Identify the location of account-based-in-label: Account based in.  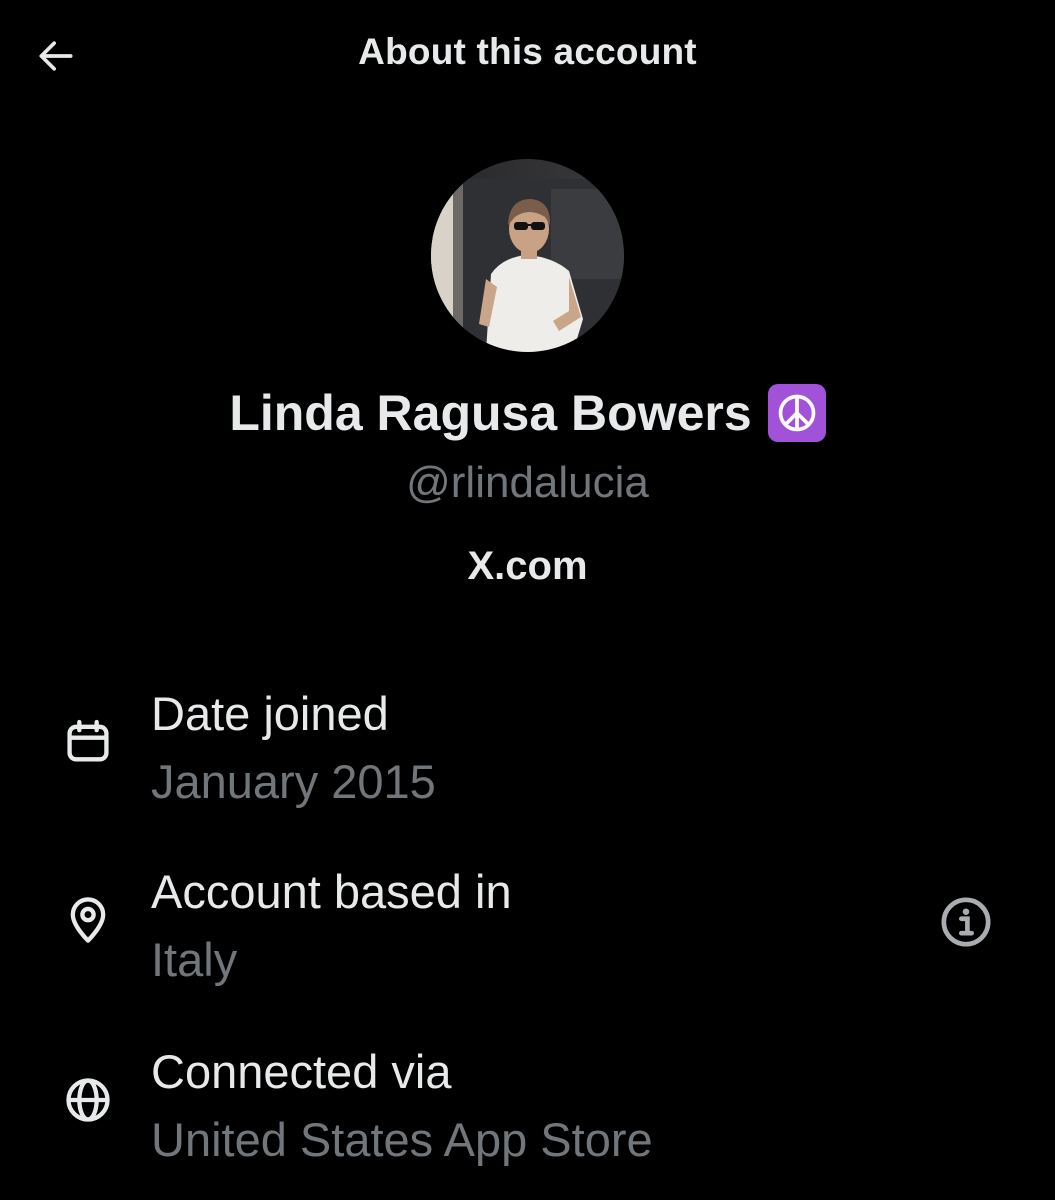
(331, 891).